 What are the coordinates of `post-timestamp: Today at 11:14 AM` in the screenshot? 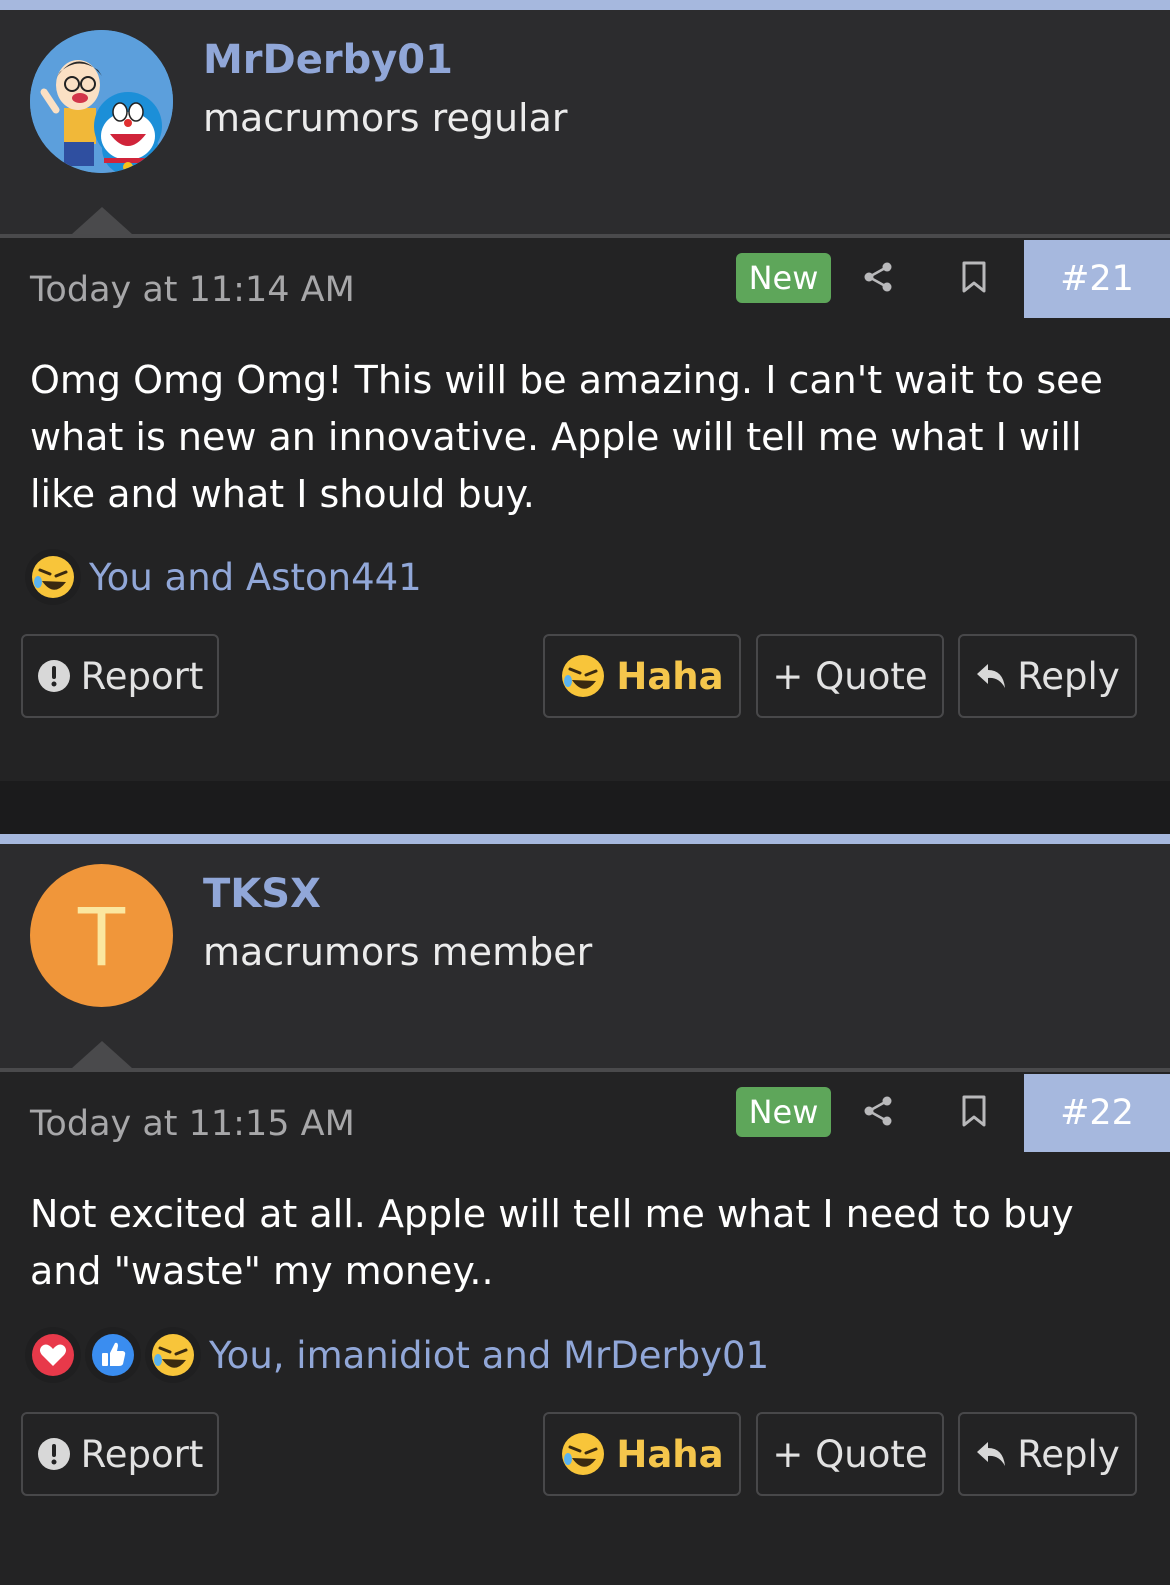 It's located at (192, 290).